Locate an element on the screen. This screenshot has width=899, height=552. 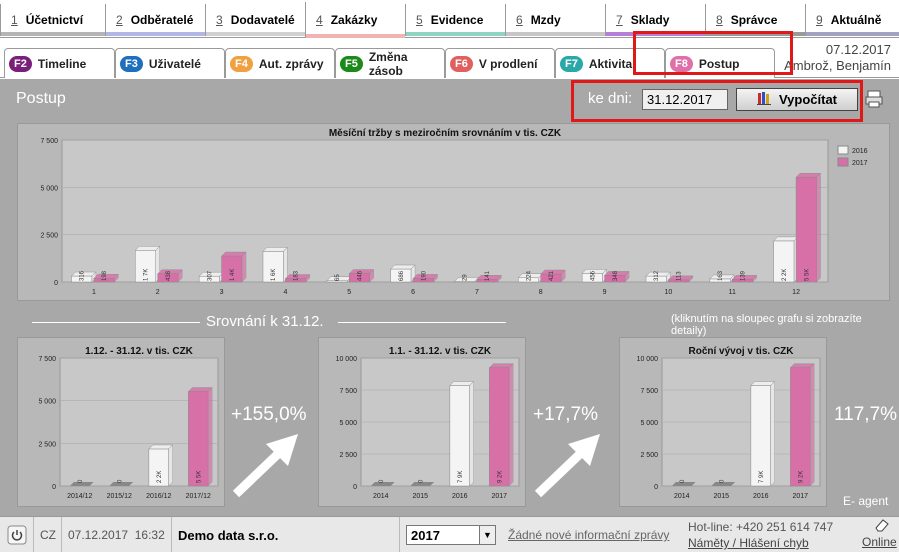
main-tab-label: Mzdy is located at coordinates (545, 20).